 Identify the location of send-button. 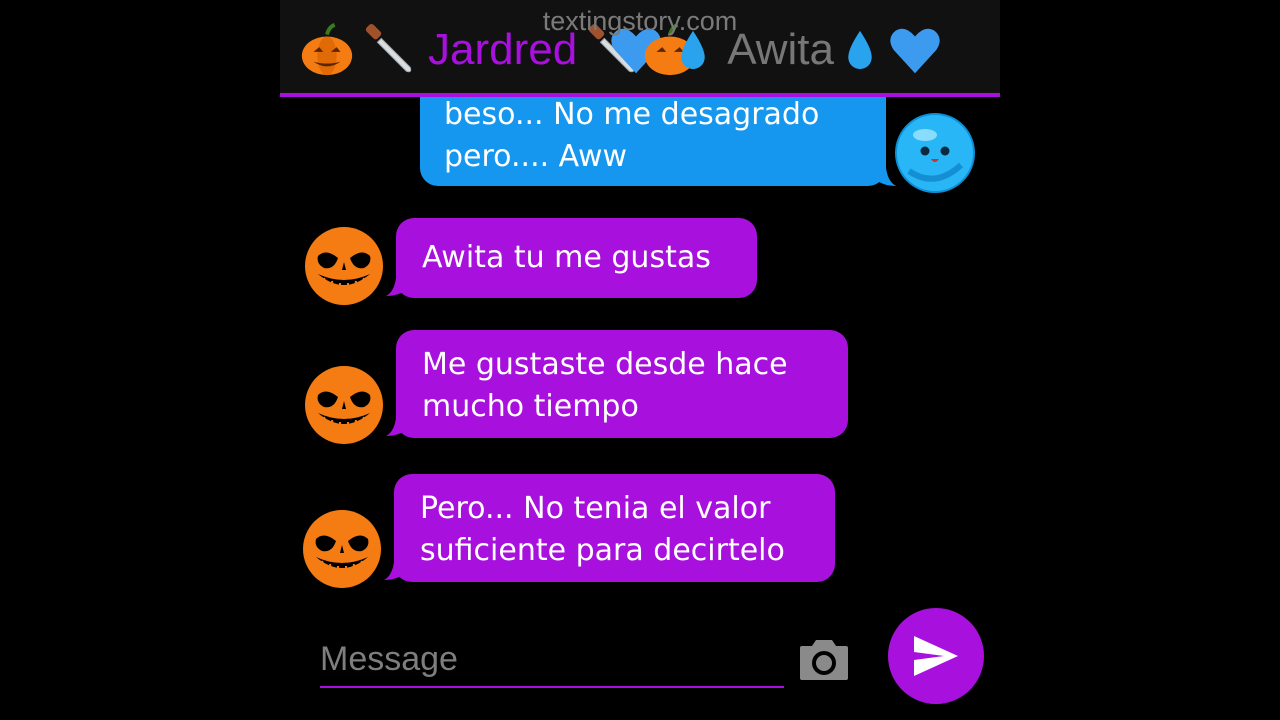
(936, 656).